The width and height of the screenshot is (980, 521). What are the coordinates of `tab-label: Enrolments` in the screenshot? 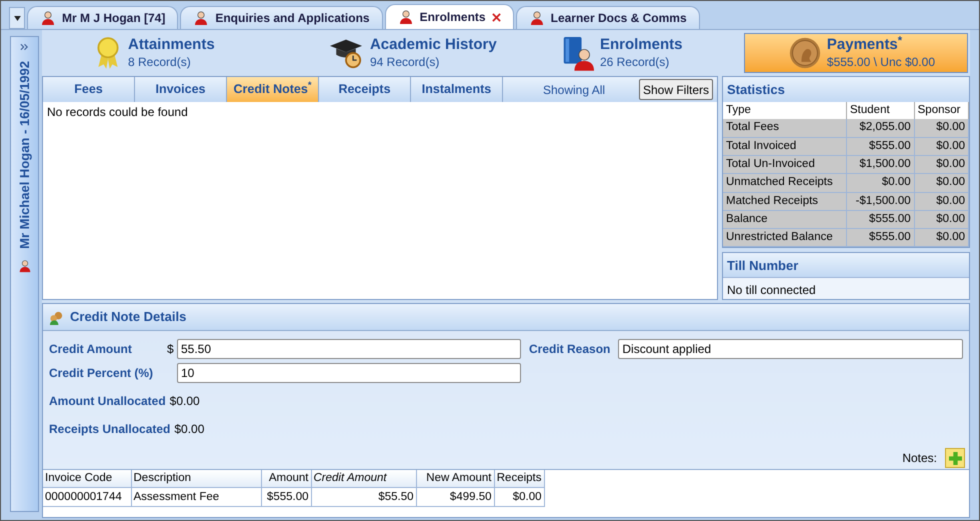 It's located at (453, 17).